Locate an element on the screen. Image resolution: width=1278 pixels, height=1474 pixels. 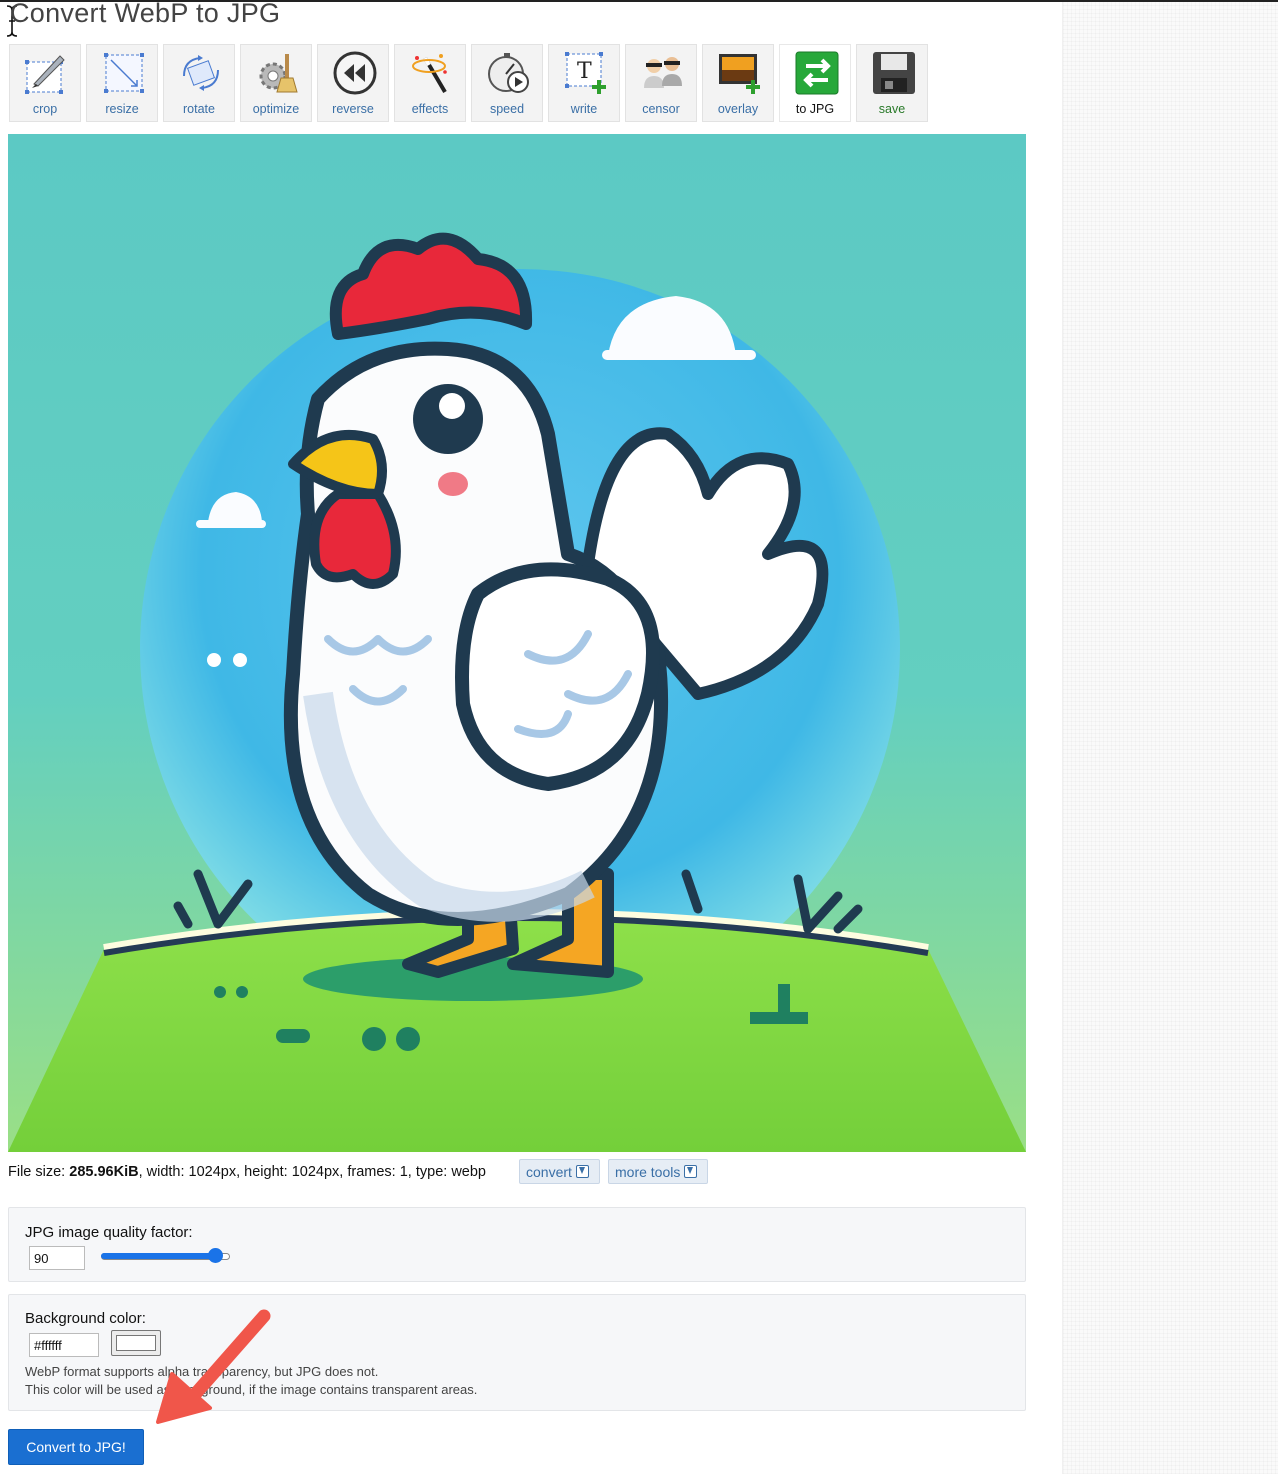
file-size-value: 285.96KiB is located at coordinates (104, 1172).